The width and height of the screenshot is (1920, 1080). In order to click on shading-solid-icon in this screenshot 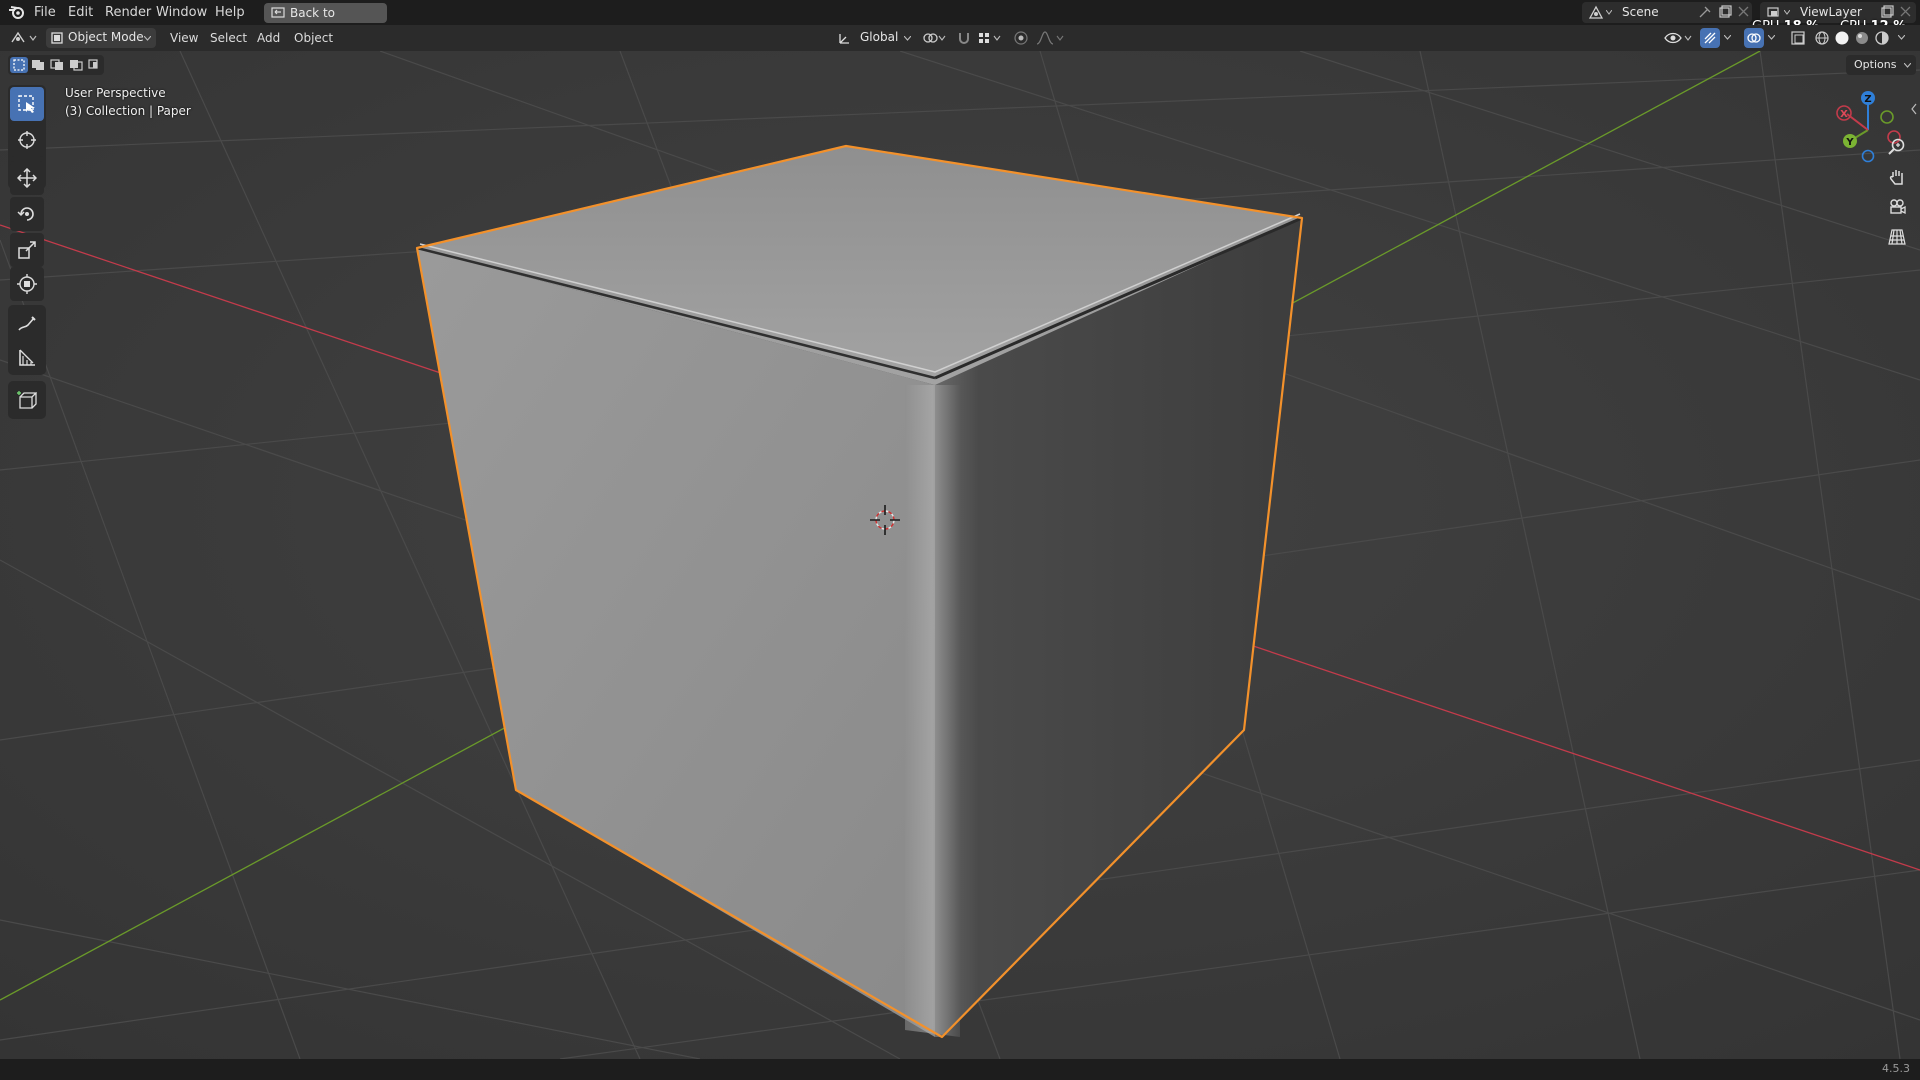, I will do `click(1842, 38)`.